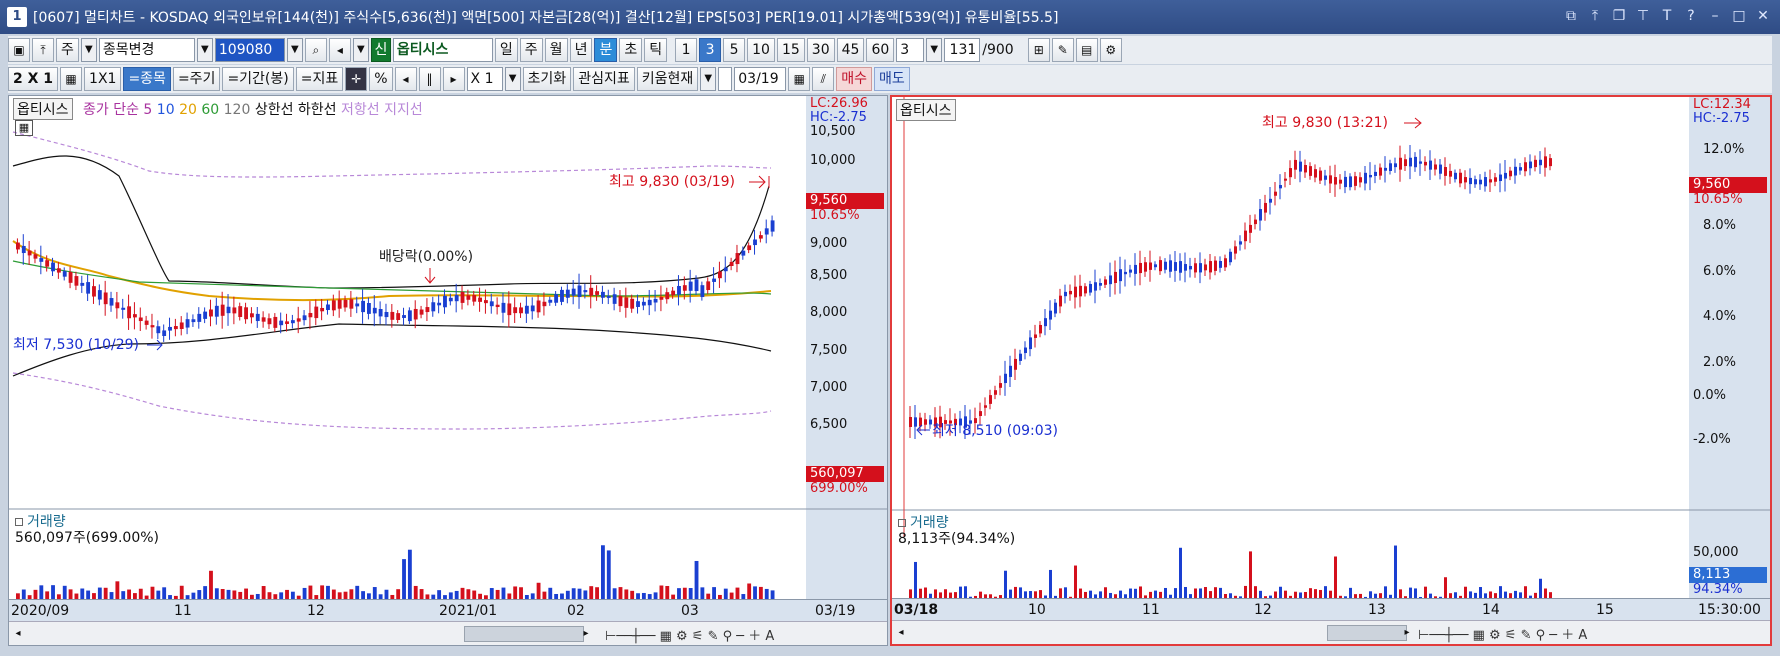 The width and height of the screenshot is (1780, 656). I want to click on left-lc: LC:26.96, so click(839, 103).